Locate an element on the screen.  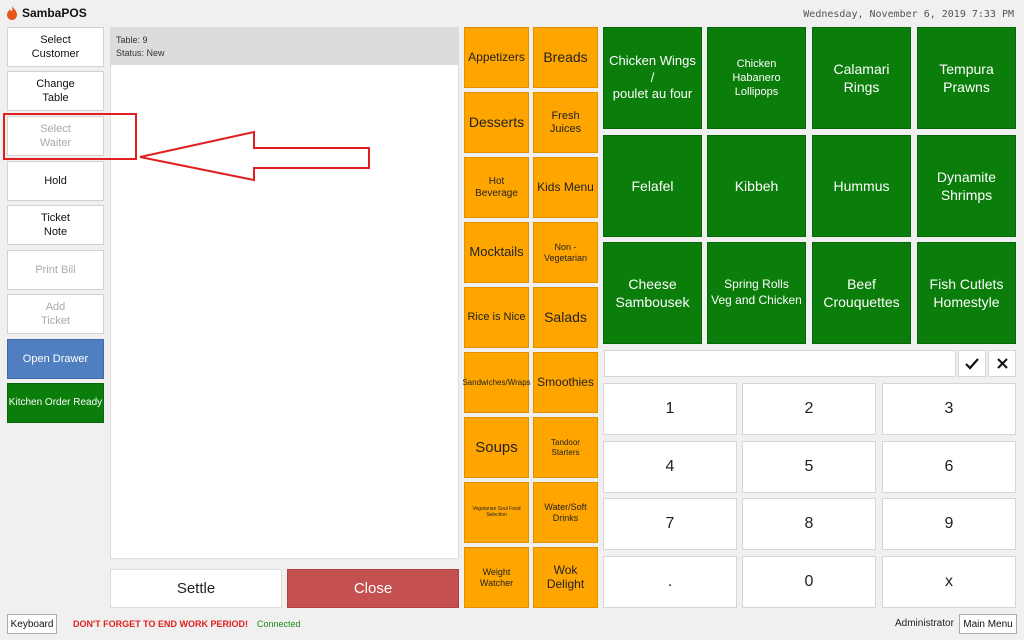
category-tandoor-starters: Tandoor Starters is located at coordinates (565, 447).